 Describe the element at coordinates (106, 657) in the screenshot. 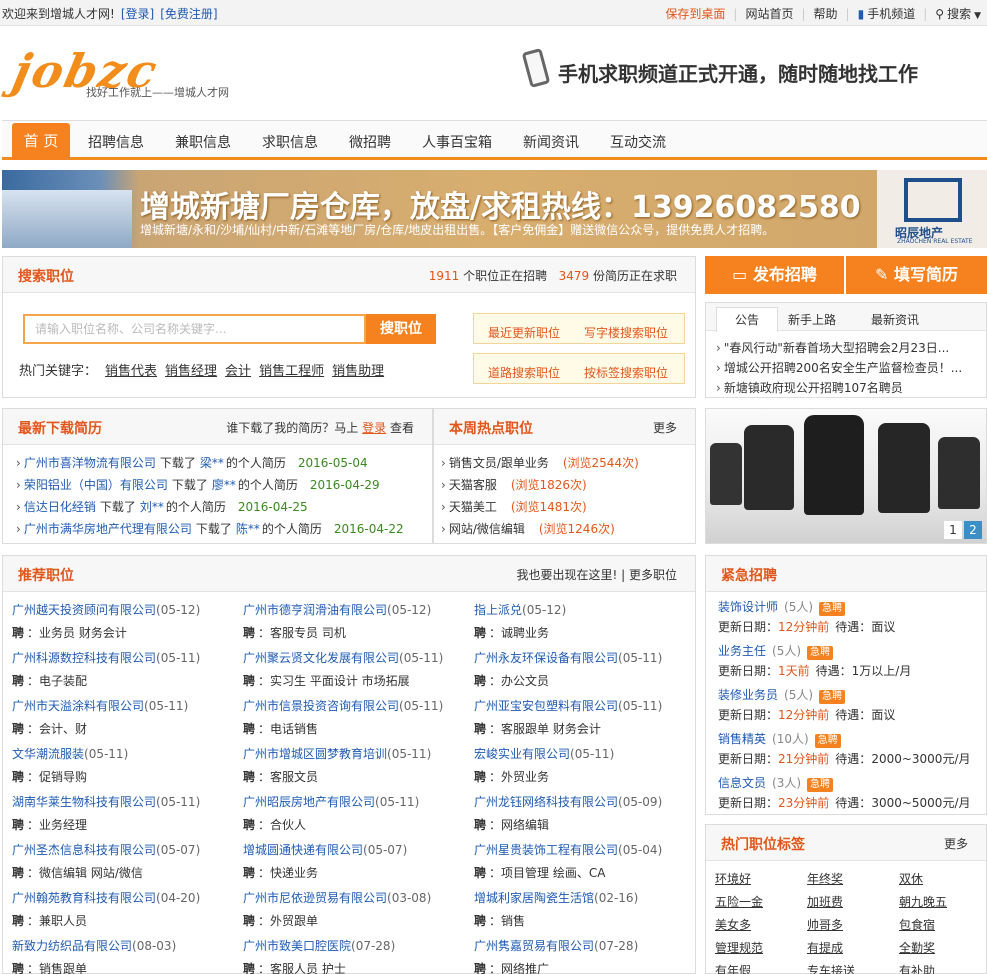

I see `job-company-row: 广州科源数控科技有限公司(05-11)` at that location.